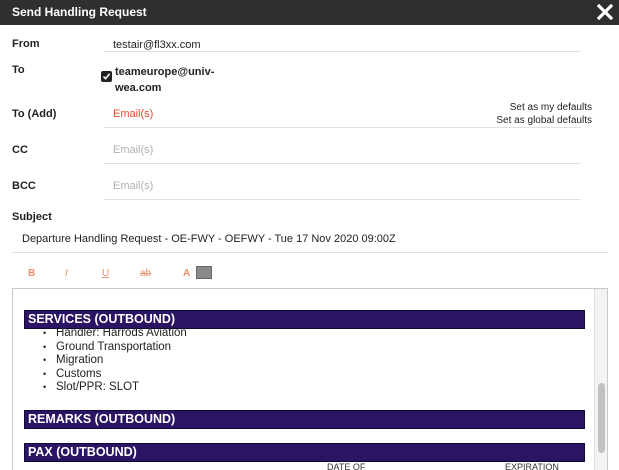 The width and height of the screenshot is (619, 470). Describe the element at coordinates (24, 186) in the screenshot. I see `bcc-label: BCC` at that location.